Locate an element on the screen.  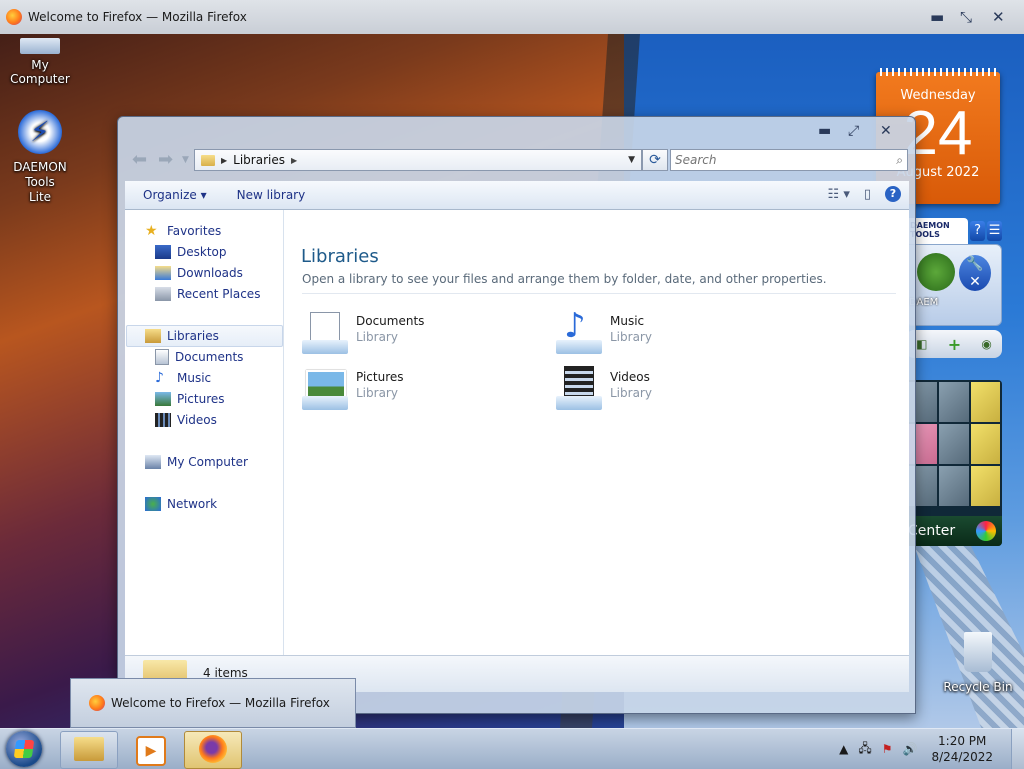
videos-icon is located at coordinates (163, 420).